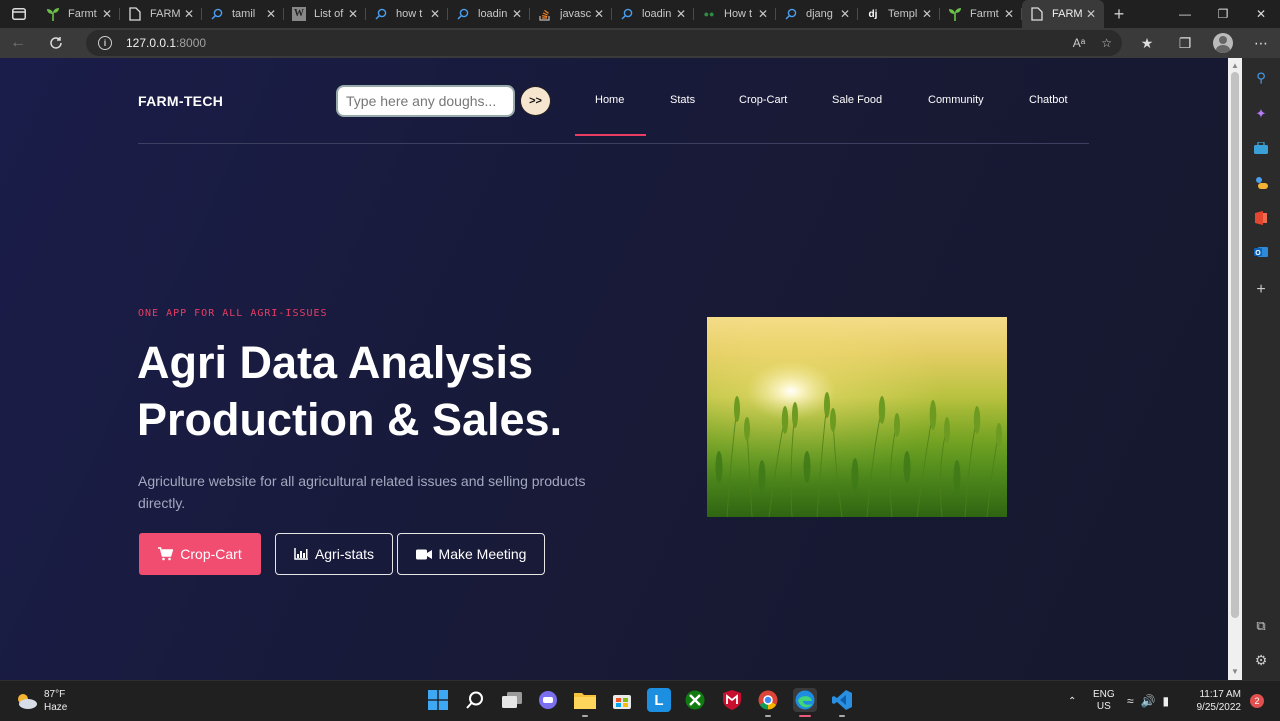 This screenshot has width=1280, height=721. Describe the element at coordinates (425, 101) in the screenshot. I see `search-input` at that location.